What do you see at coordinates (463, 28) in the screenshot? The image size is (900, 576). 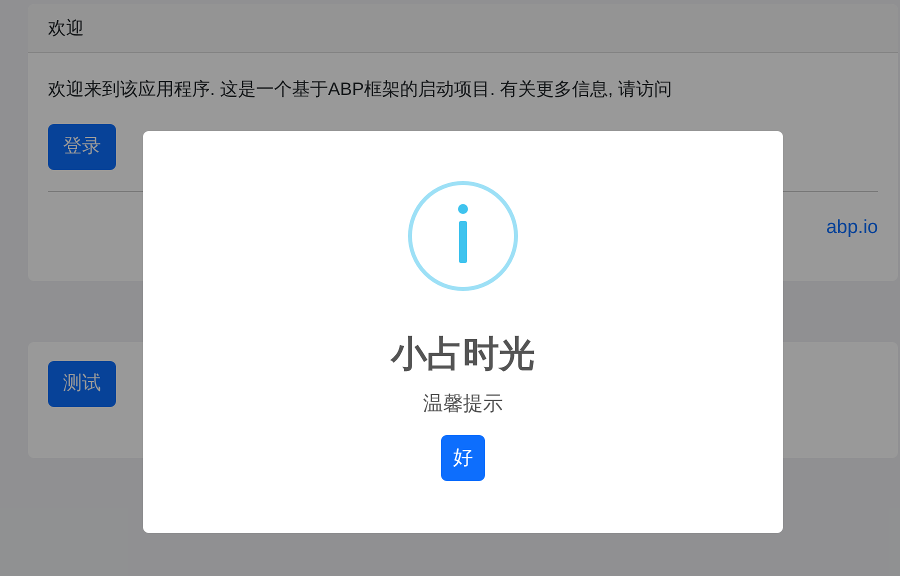 I see `card-header: 欢迎` at bounding box center [463, 28].